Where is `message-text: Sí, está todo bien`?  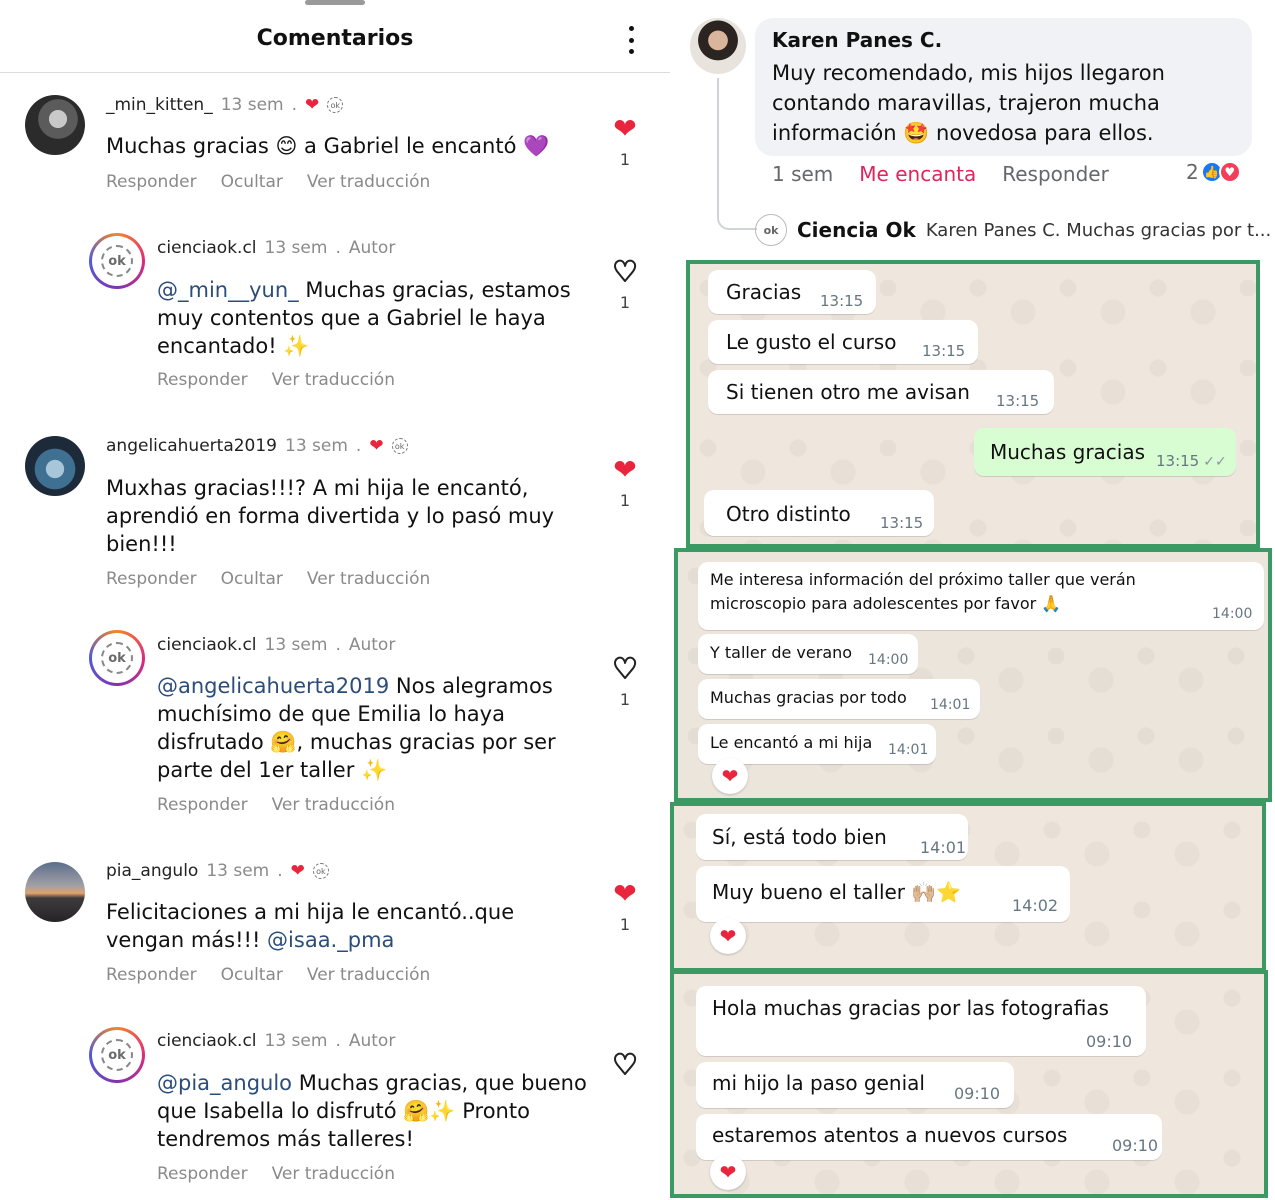
message-text: Sí, está todo bien is located at coordinates (799, 837).